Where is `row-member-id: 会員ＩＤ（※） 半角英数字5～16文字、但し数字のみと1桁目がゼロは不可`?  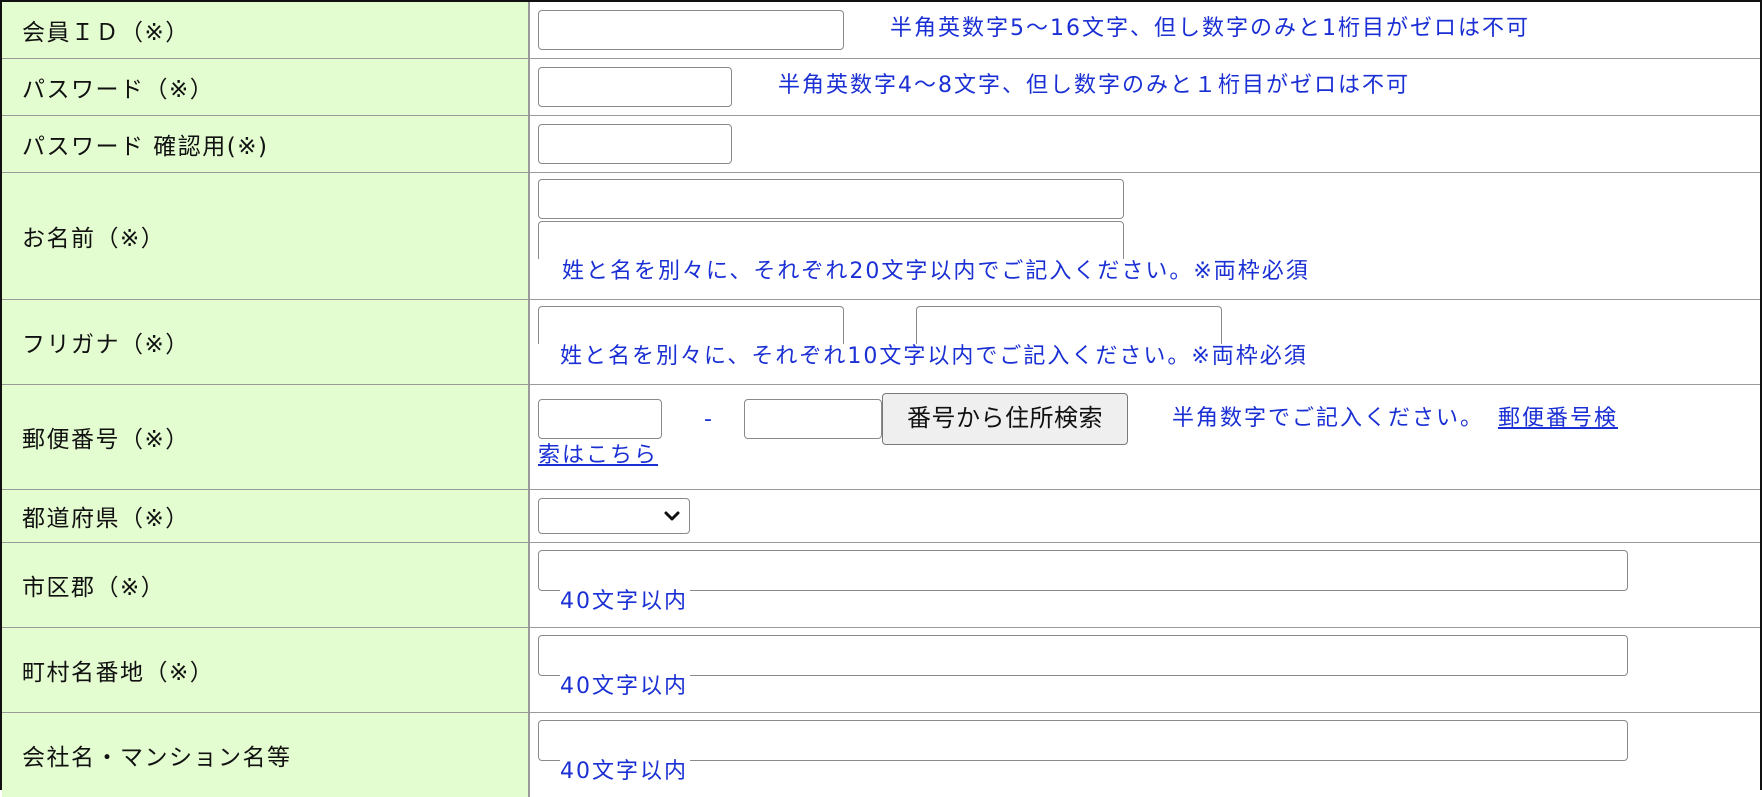 row-member-id: 会員ＩＤ（※） 半角英数字5～16文字、但し数字のみと1桁目がゼロは不可 is located at coordinates (881, 30).